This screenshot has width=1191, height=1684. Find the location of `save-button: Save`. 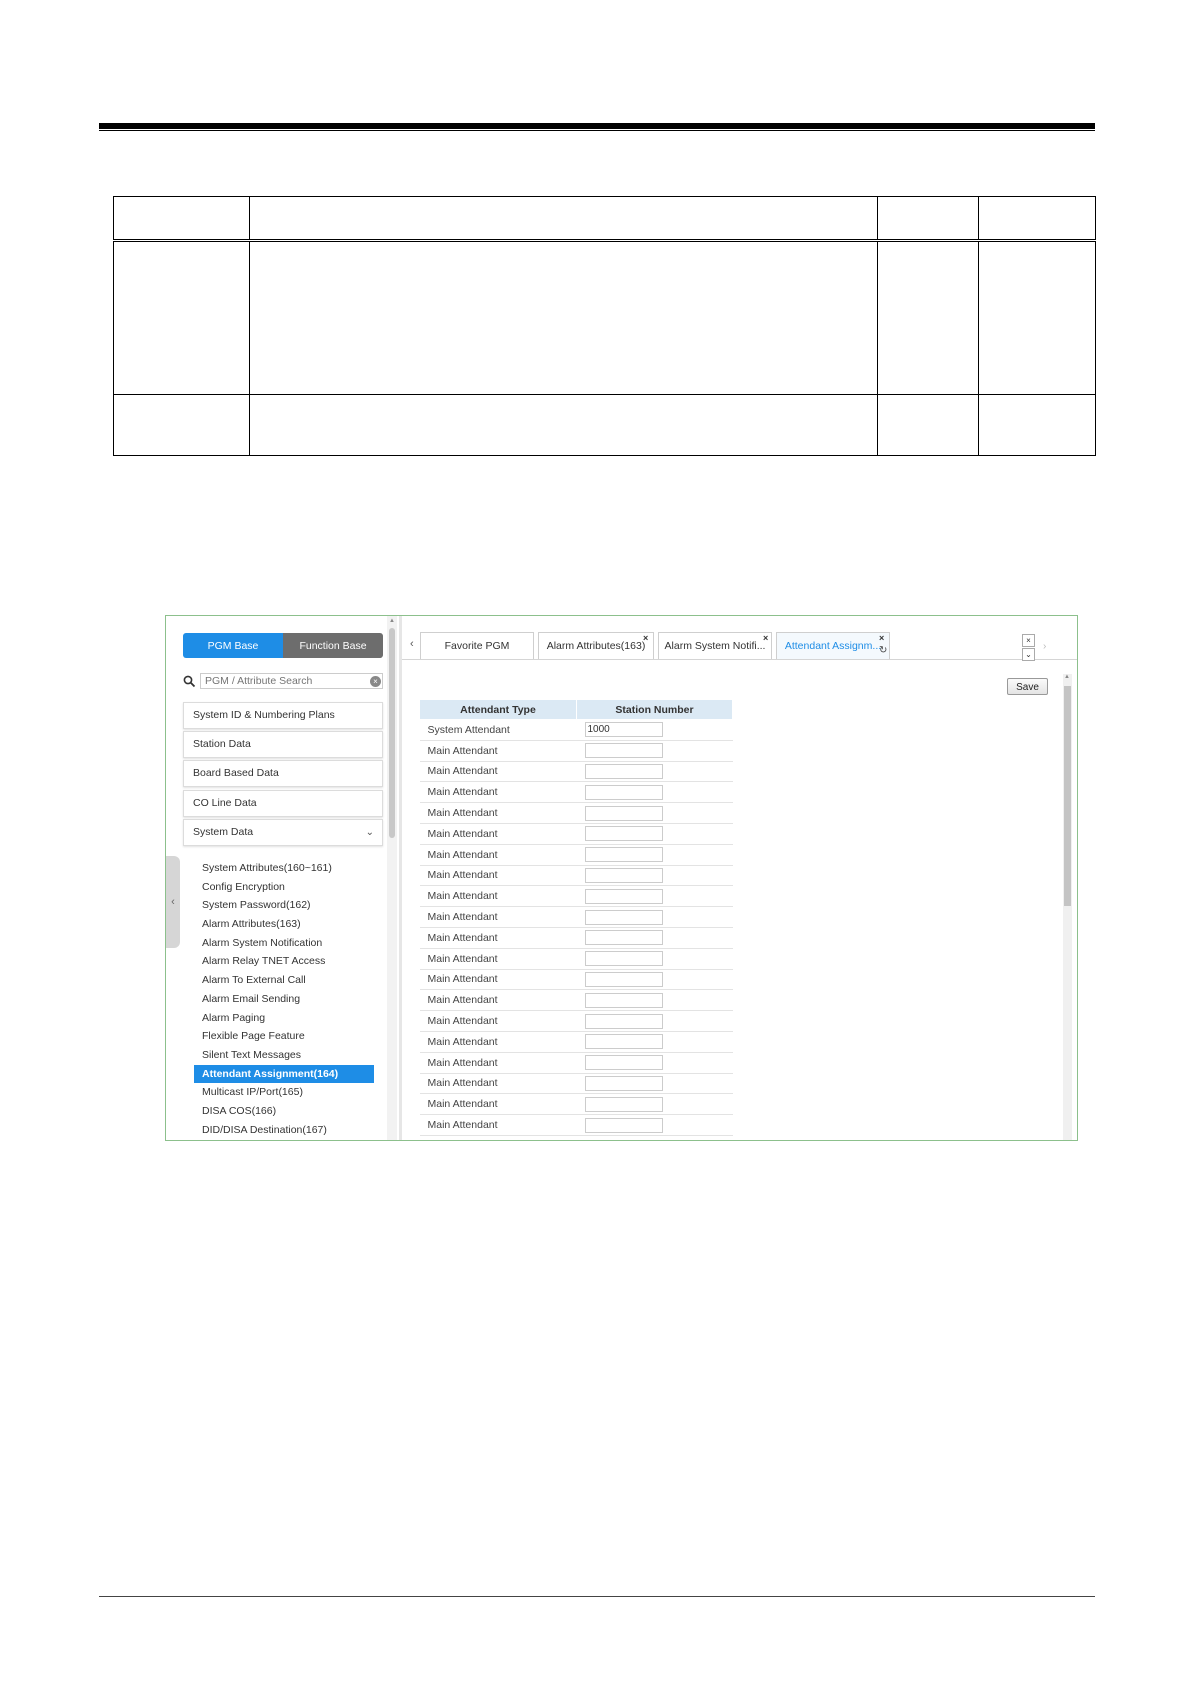

save-button: Save is located at coordinates (1027, 686).